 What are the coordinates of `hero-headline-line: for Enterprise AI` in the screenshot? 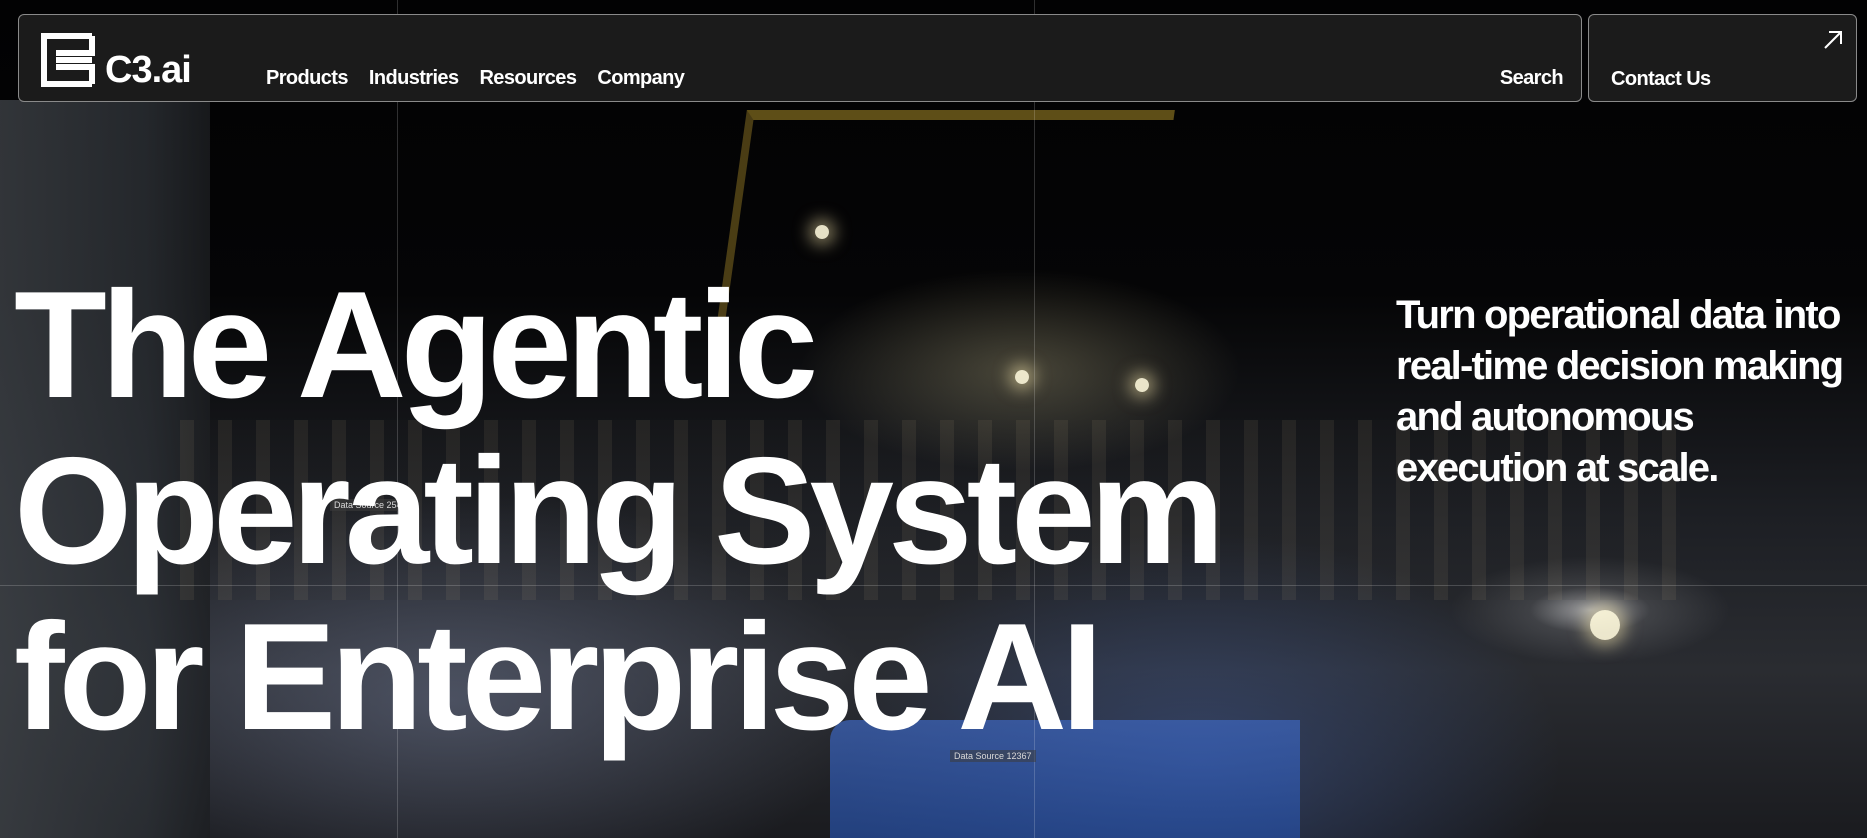 It's located at (558, 677).